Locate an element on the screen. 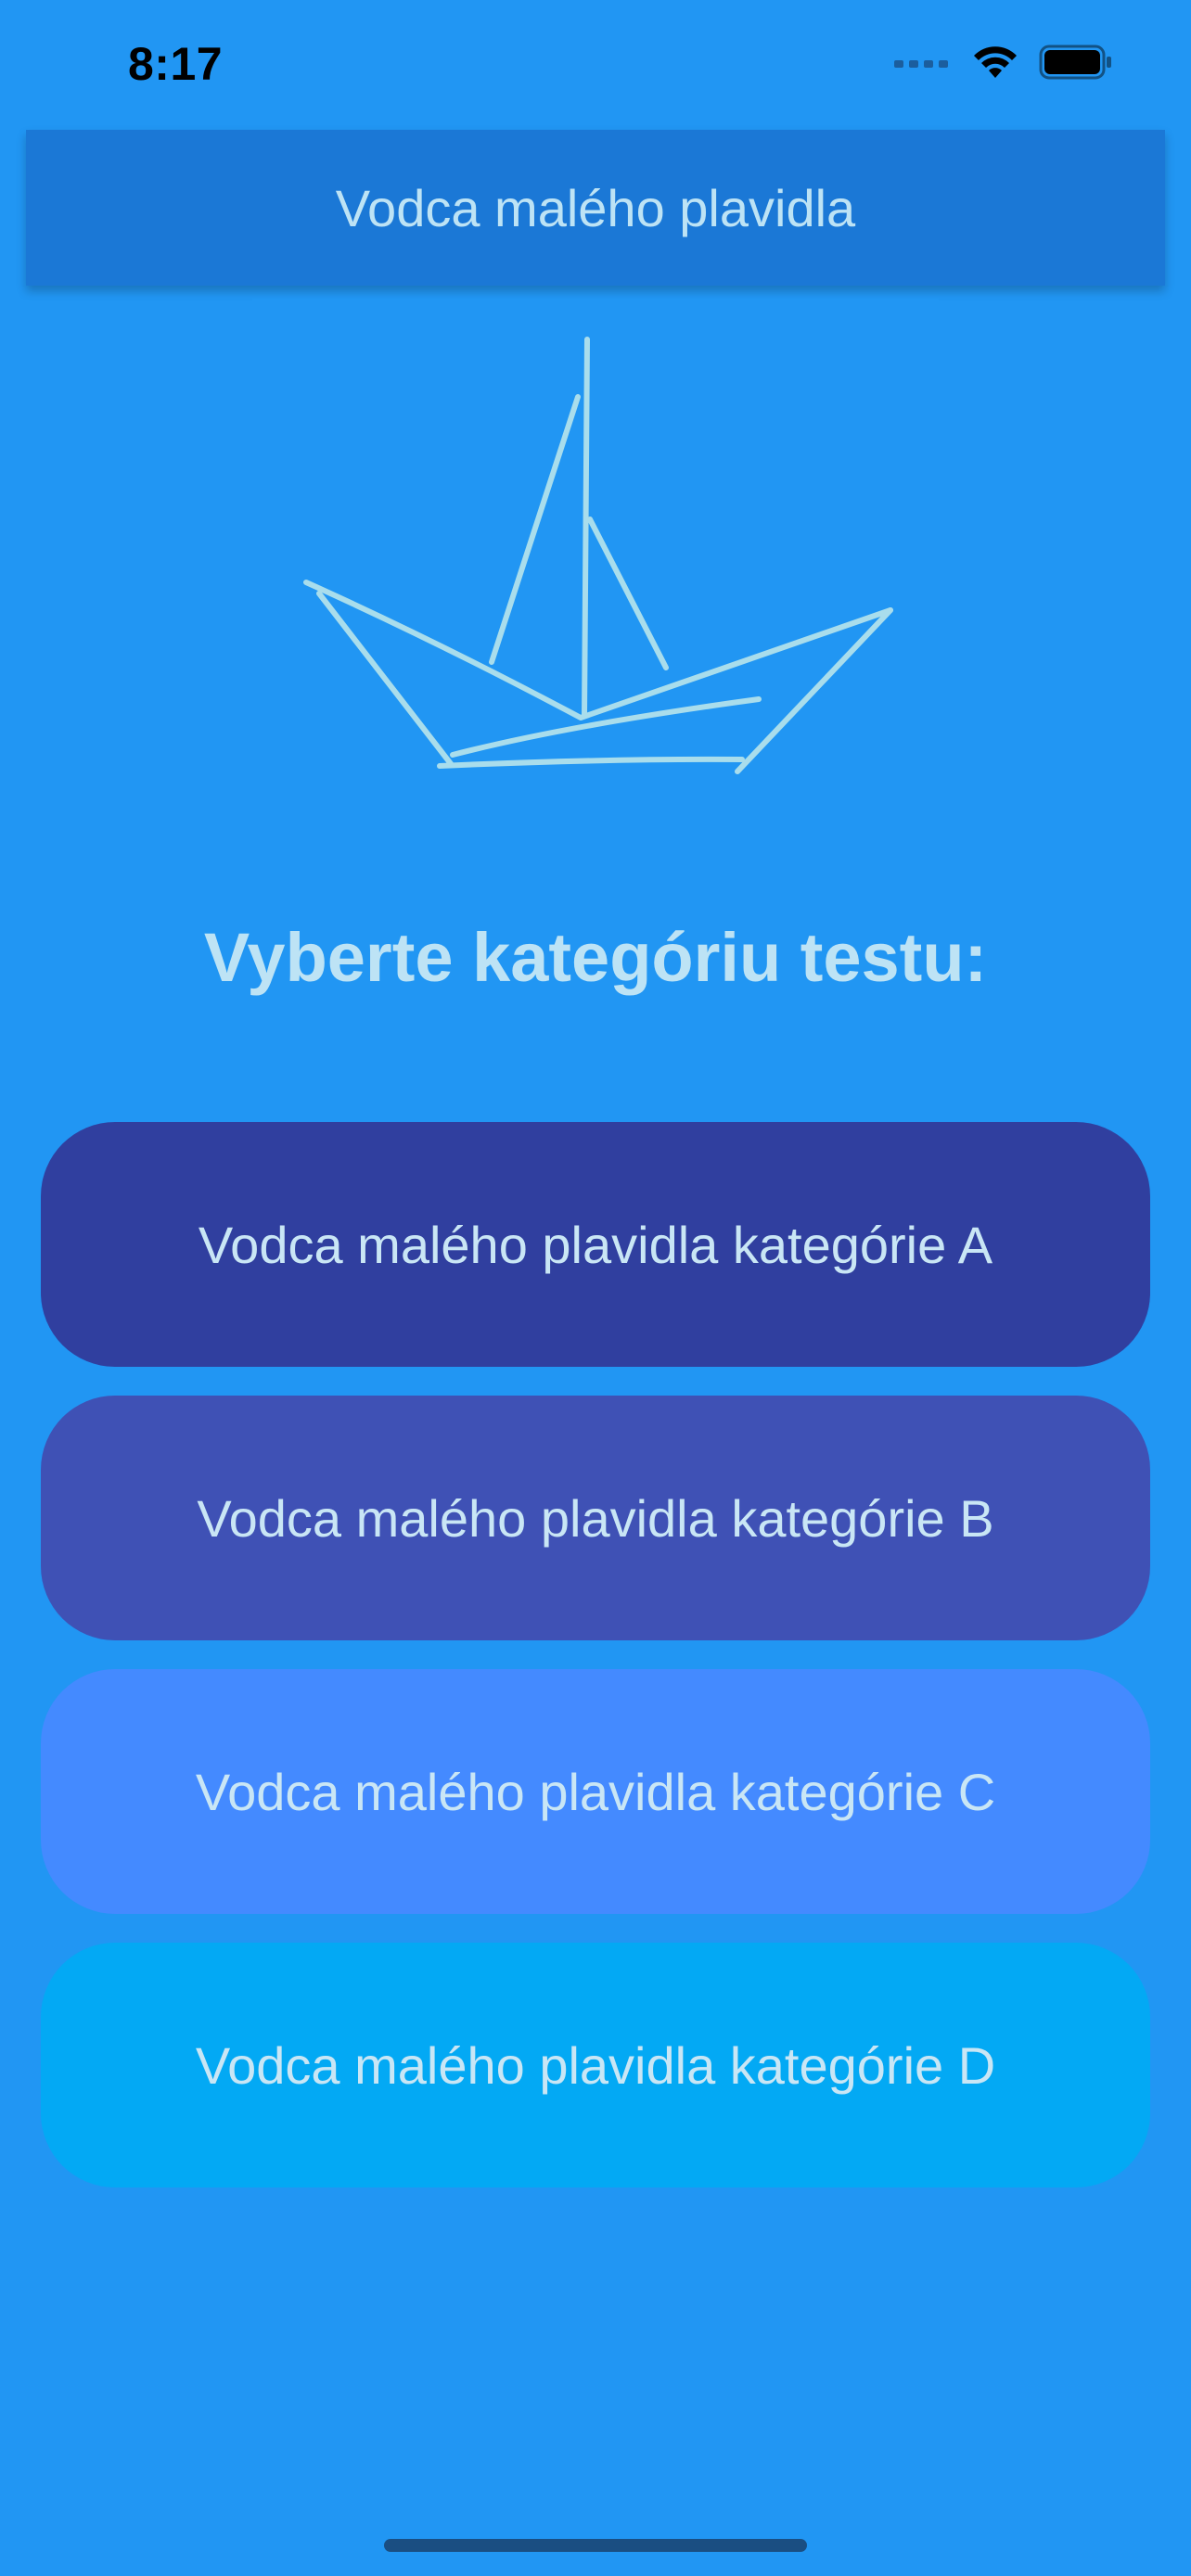  wifi-icon is located at coordinates (996, 62).